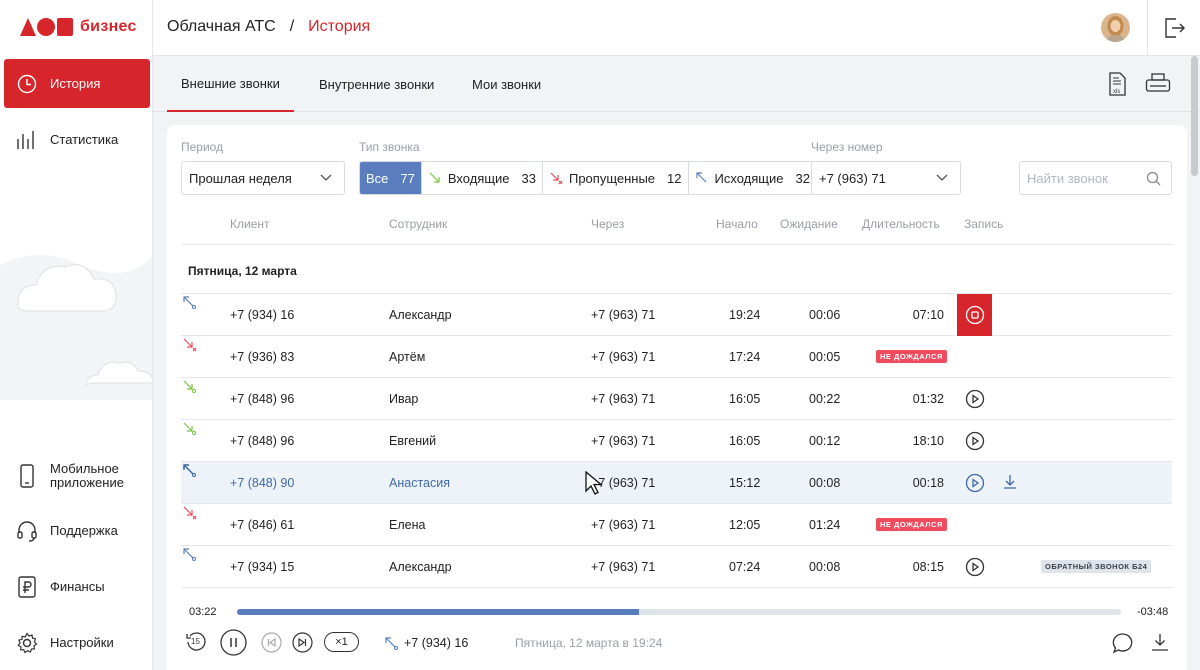 The image size is (1200, 670). Describe the element at coordinates (203, 612) in the screenshot. I see `elapsed-time: 03:22` at that location.